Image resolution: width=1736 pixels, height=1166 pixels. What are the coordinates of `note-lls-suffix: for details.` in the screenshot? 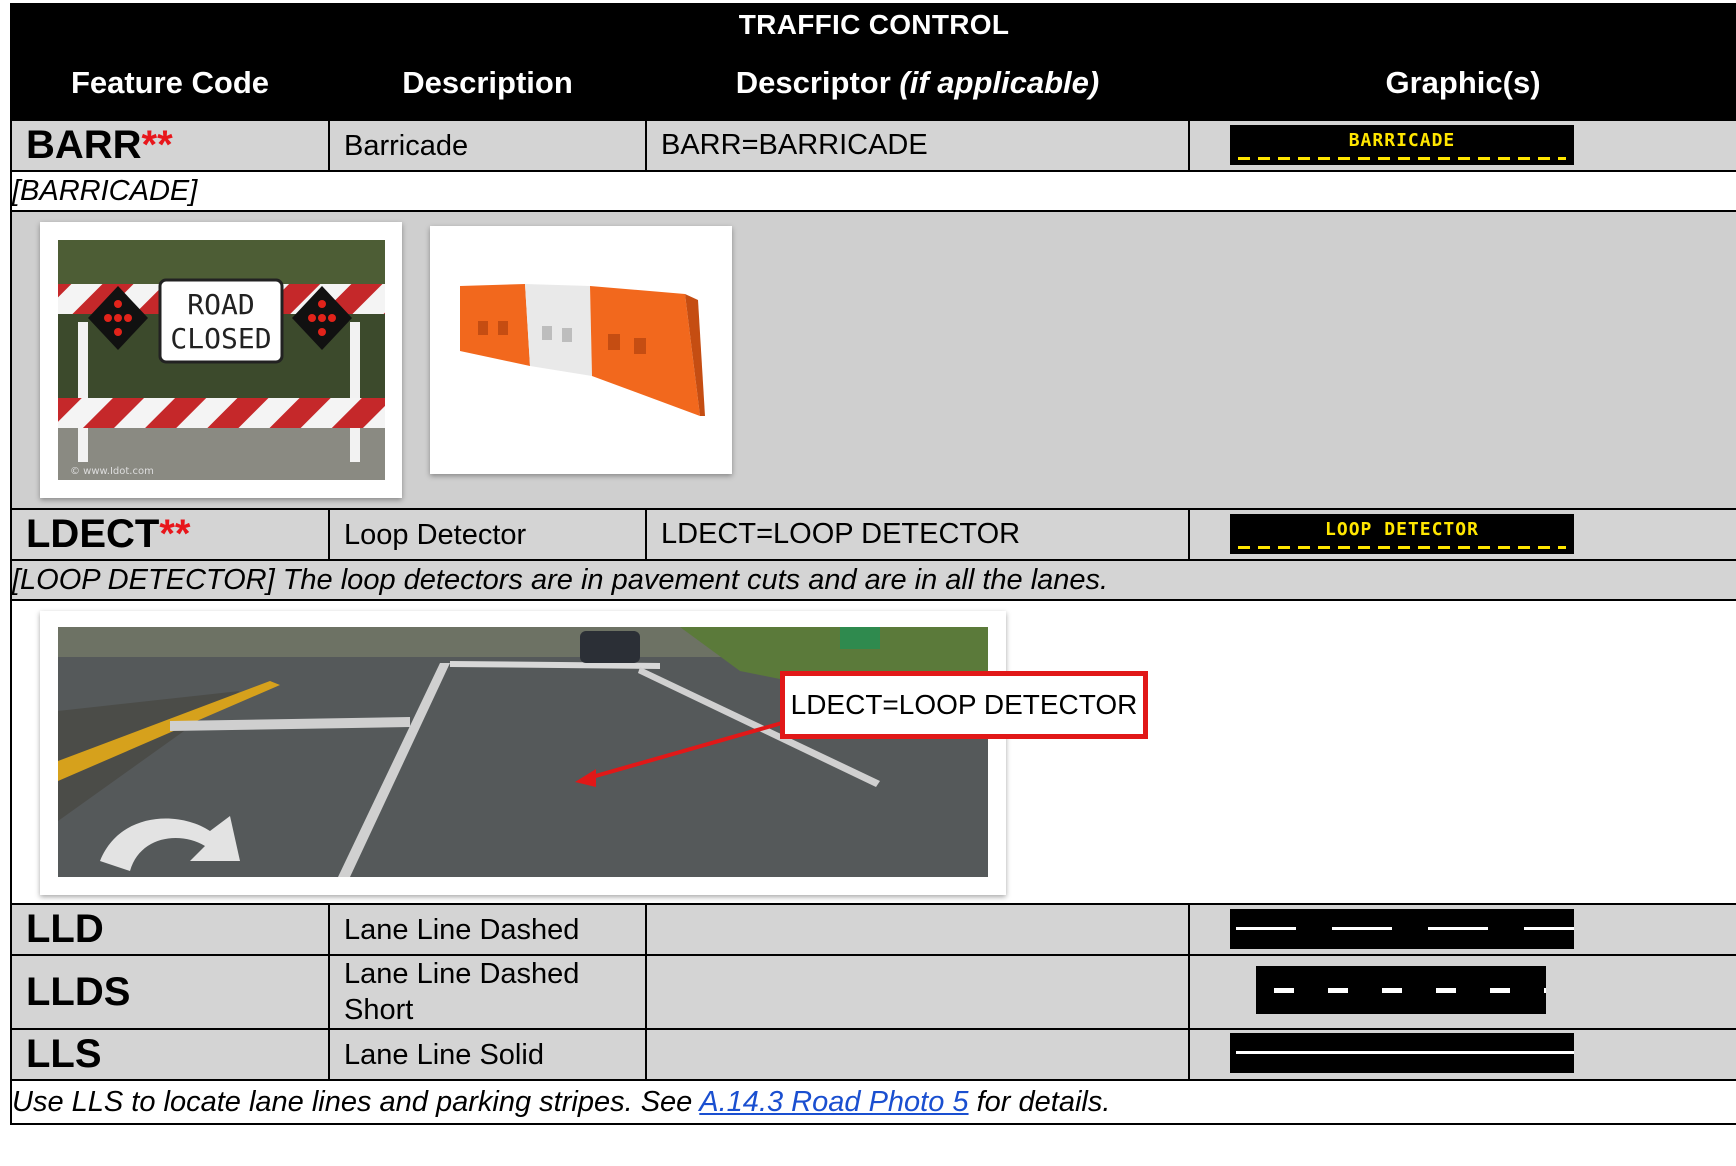 It's located at (1039, 1101).